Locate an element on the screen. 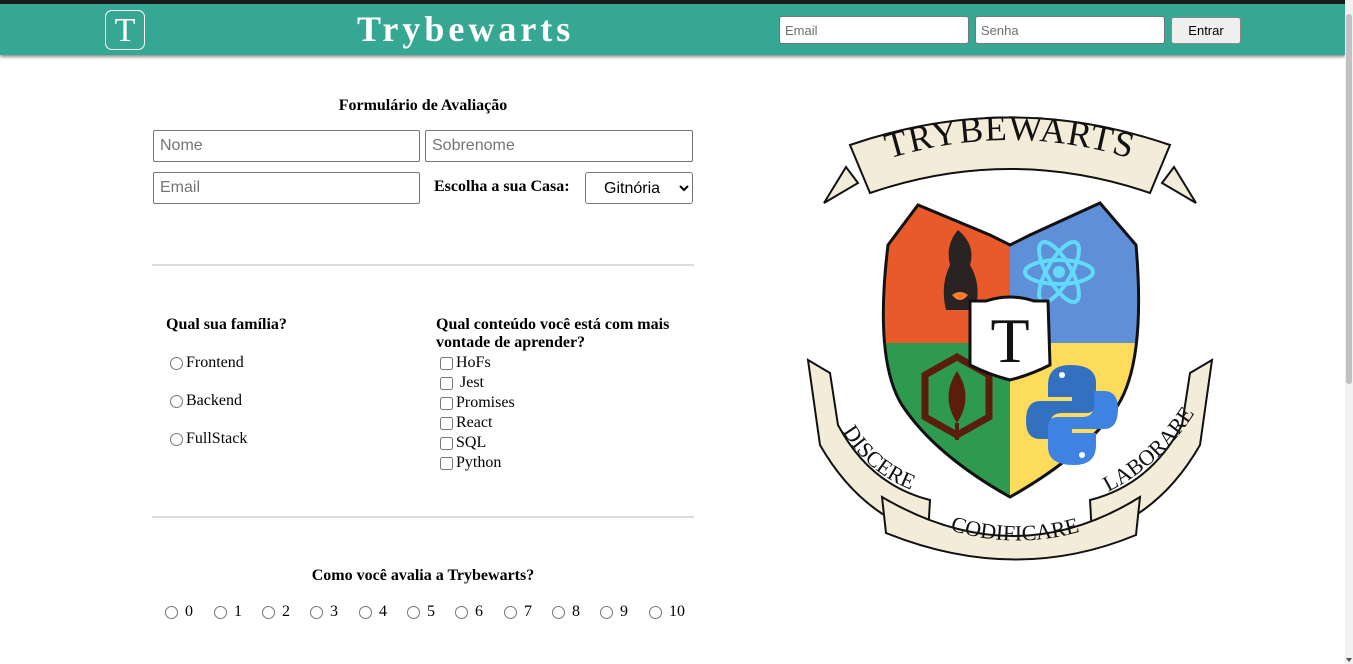 This screenshot has width=1353, height=664. rating-label: 2 is located at coordinates (286, 611).